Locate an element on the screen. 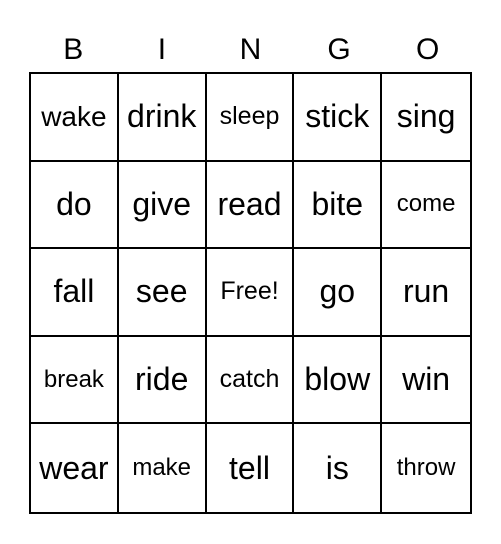 This screenshot has height=544, width=501. header-letter-n: N is located at coordinates (250, 49).